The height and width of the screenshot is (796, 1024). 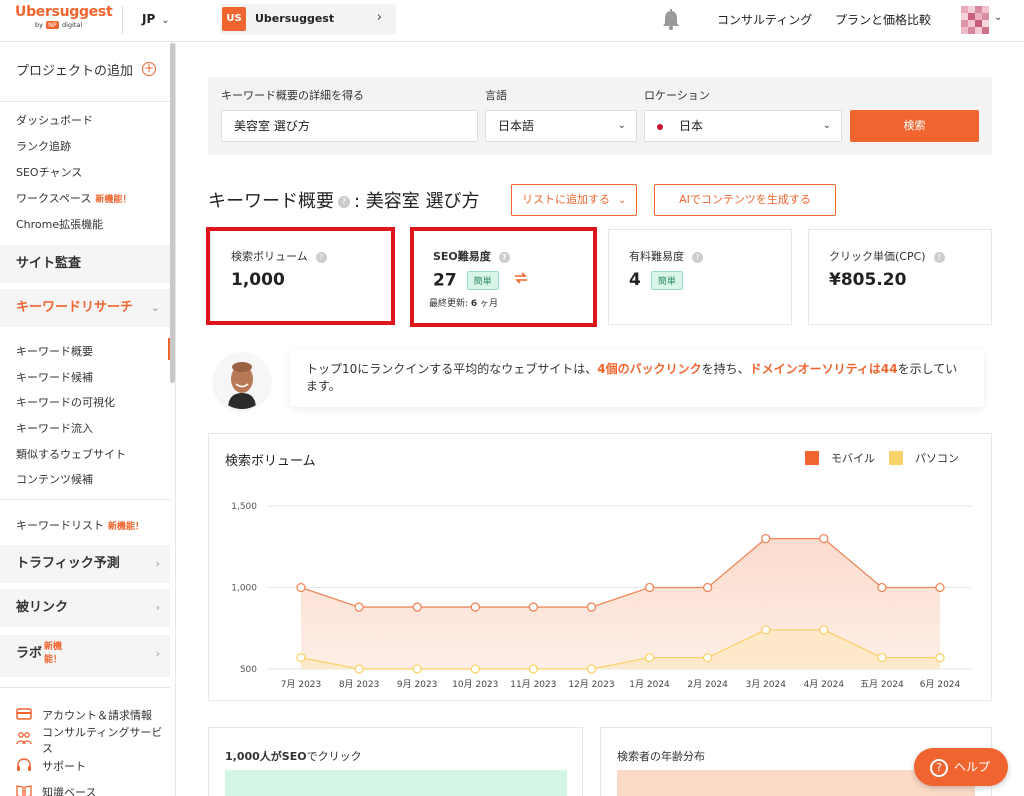 What do you see at coordinates (43, 146) in the screenshot?
I see `sidebar-item-rank-tracking: ランク追跡` at bounding box center [43, 146].